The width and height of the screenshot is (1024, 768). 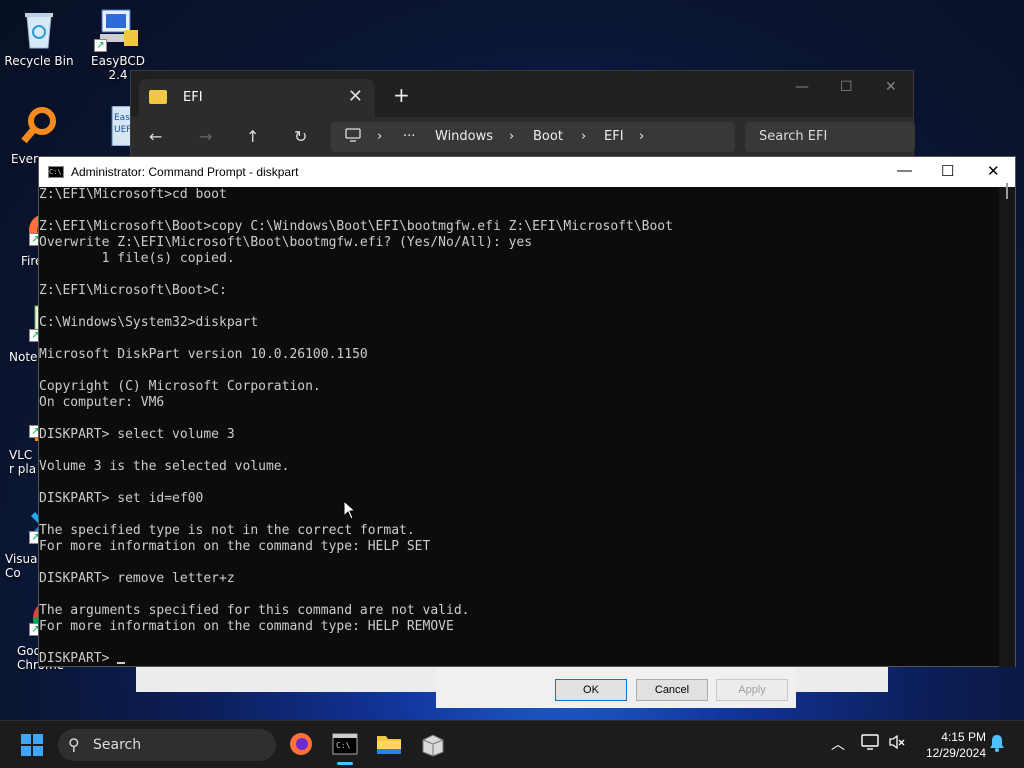 What do you see at coordinates (257, 98) in the screenshot?
I see `explorer-tab-efi: EFI ✕` at bounding box center [257, 98].